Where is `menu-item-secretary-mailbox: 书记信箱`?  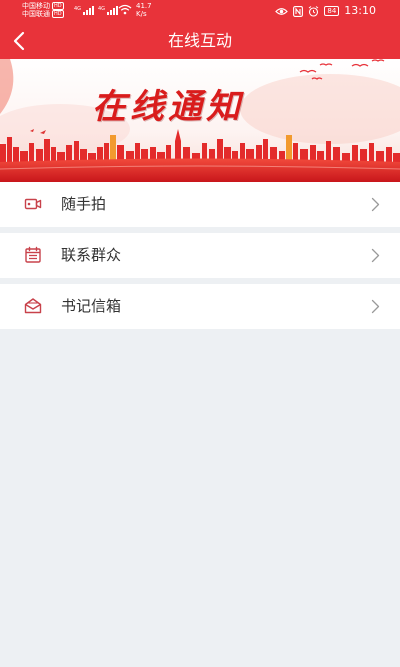 menu-item-secretary-mailbox: 书记信箱 is located at coordinates (200, 306).